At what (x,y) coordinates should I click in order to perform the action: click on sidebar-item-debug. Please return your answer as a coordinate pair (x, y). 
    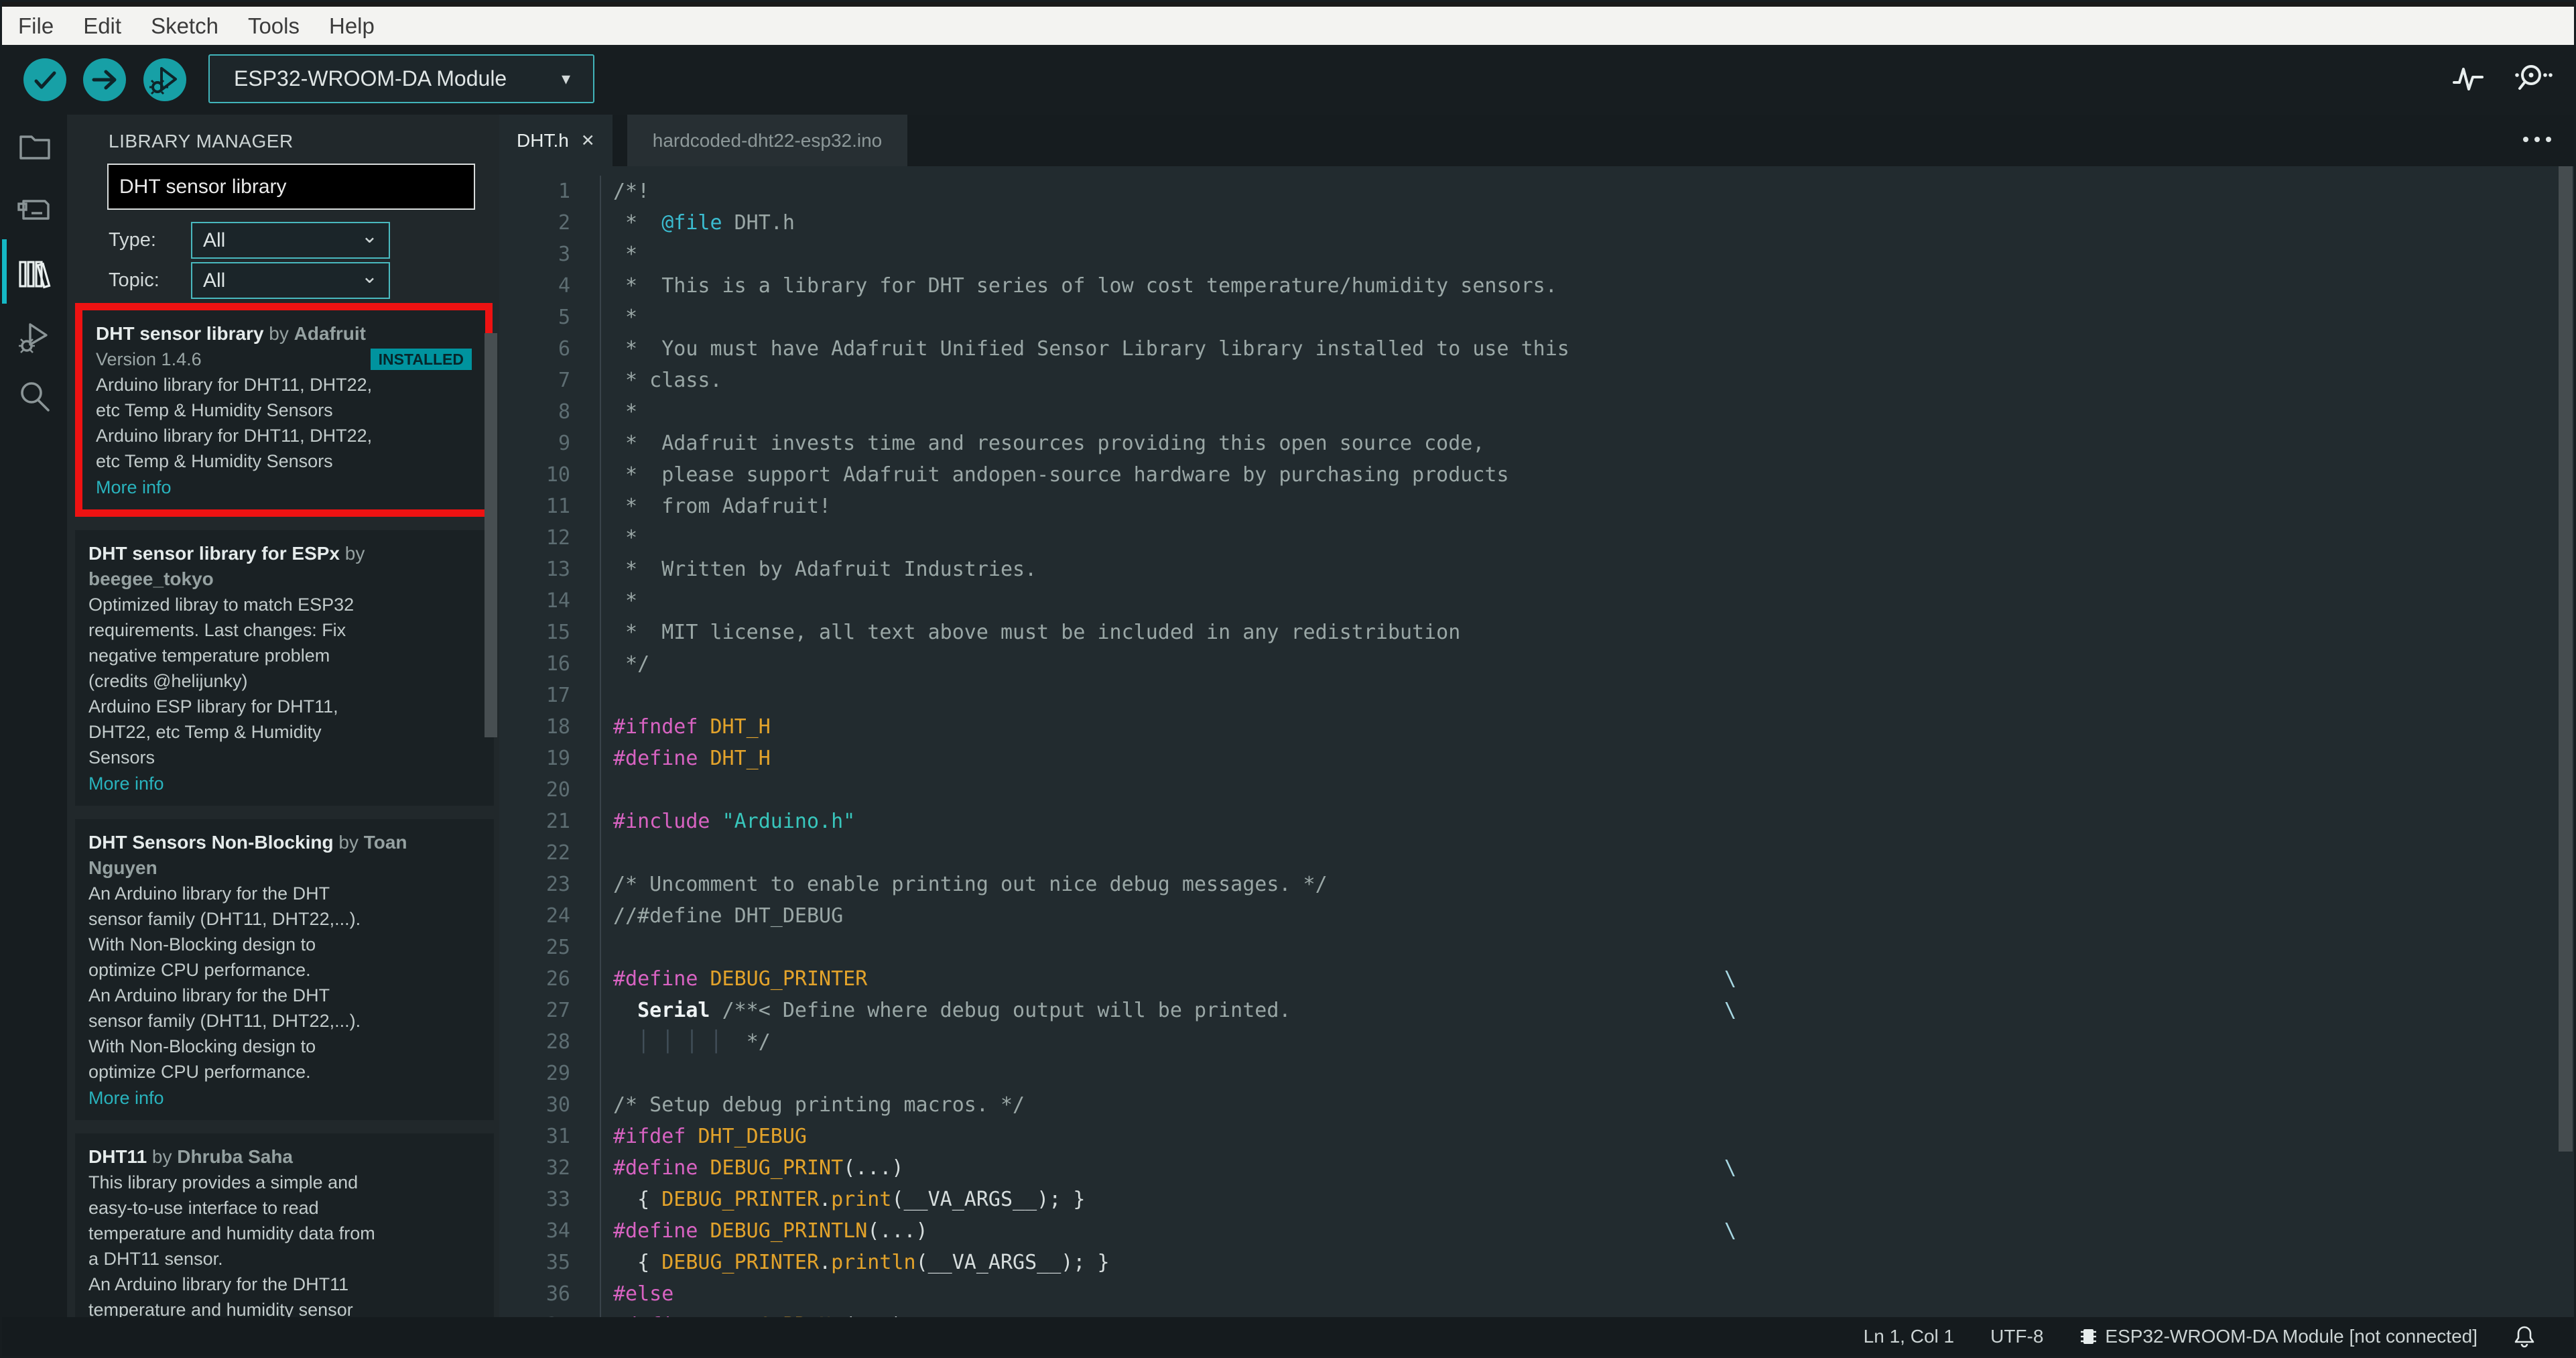
    Looking at the image, I should click on (35, 337).